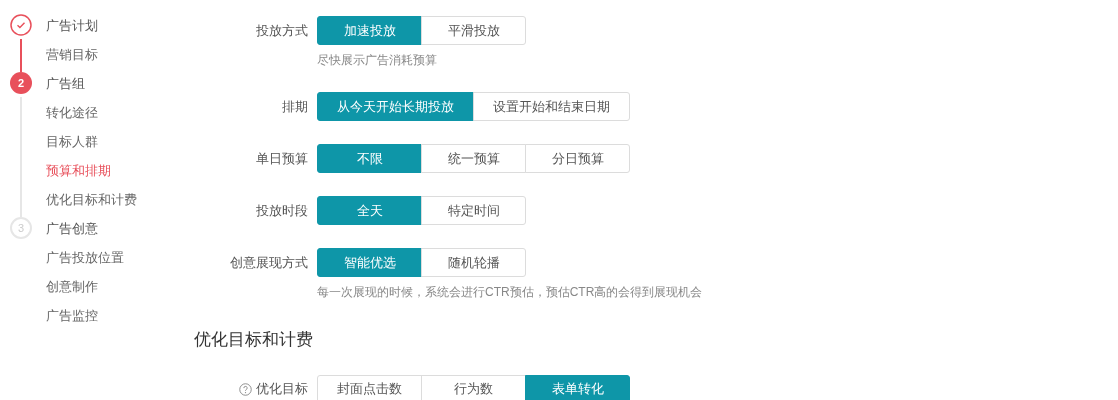  Describe the element at coordinates (21, 83) in the screenshot. I see `step-number: 2` at that location.